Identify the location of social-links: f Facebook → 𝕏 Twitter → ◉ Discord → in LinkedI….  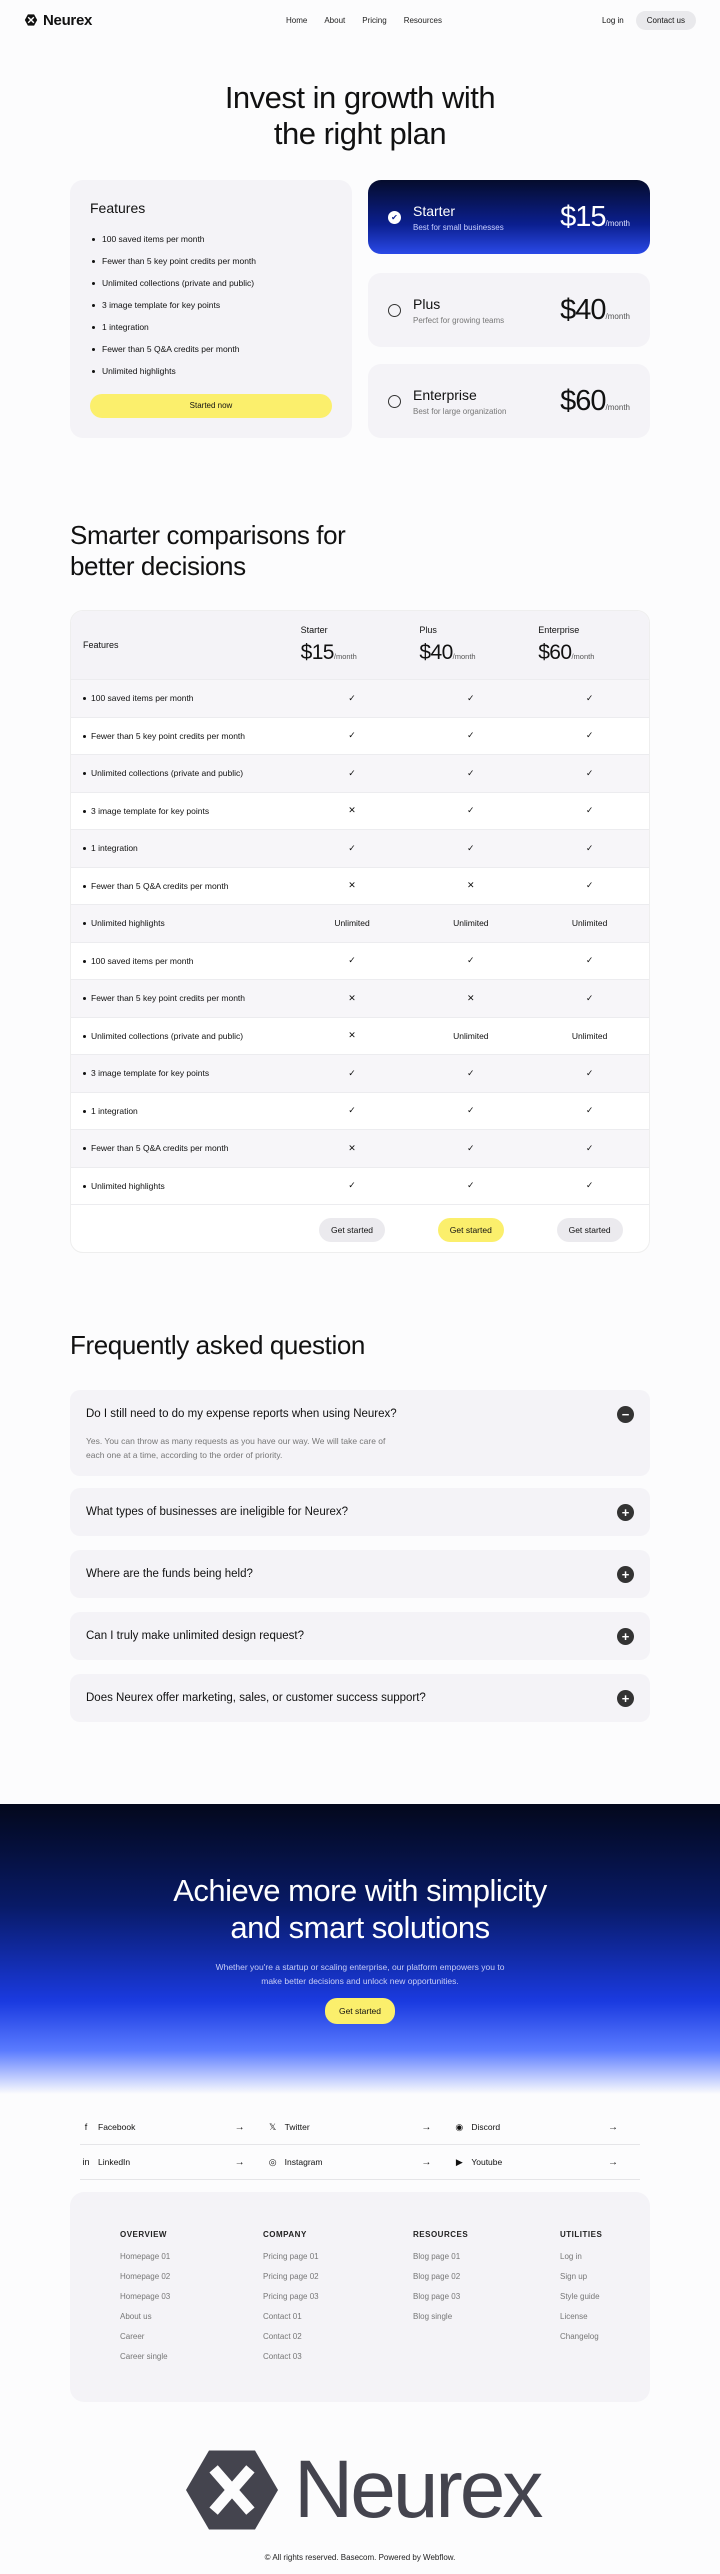
(360, 2145).